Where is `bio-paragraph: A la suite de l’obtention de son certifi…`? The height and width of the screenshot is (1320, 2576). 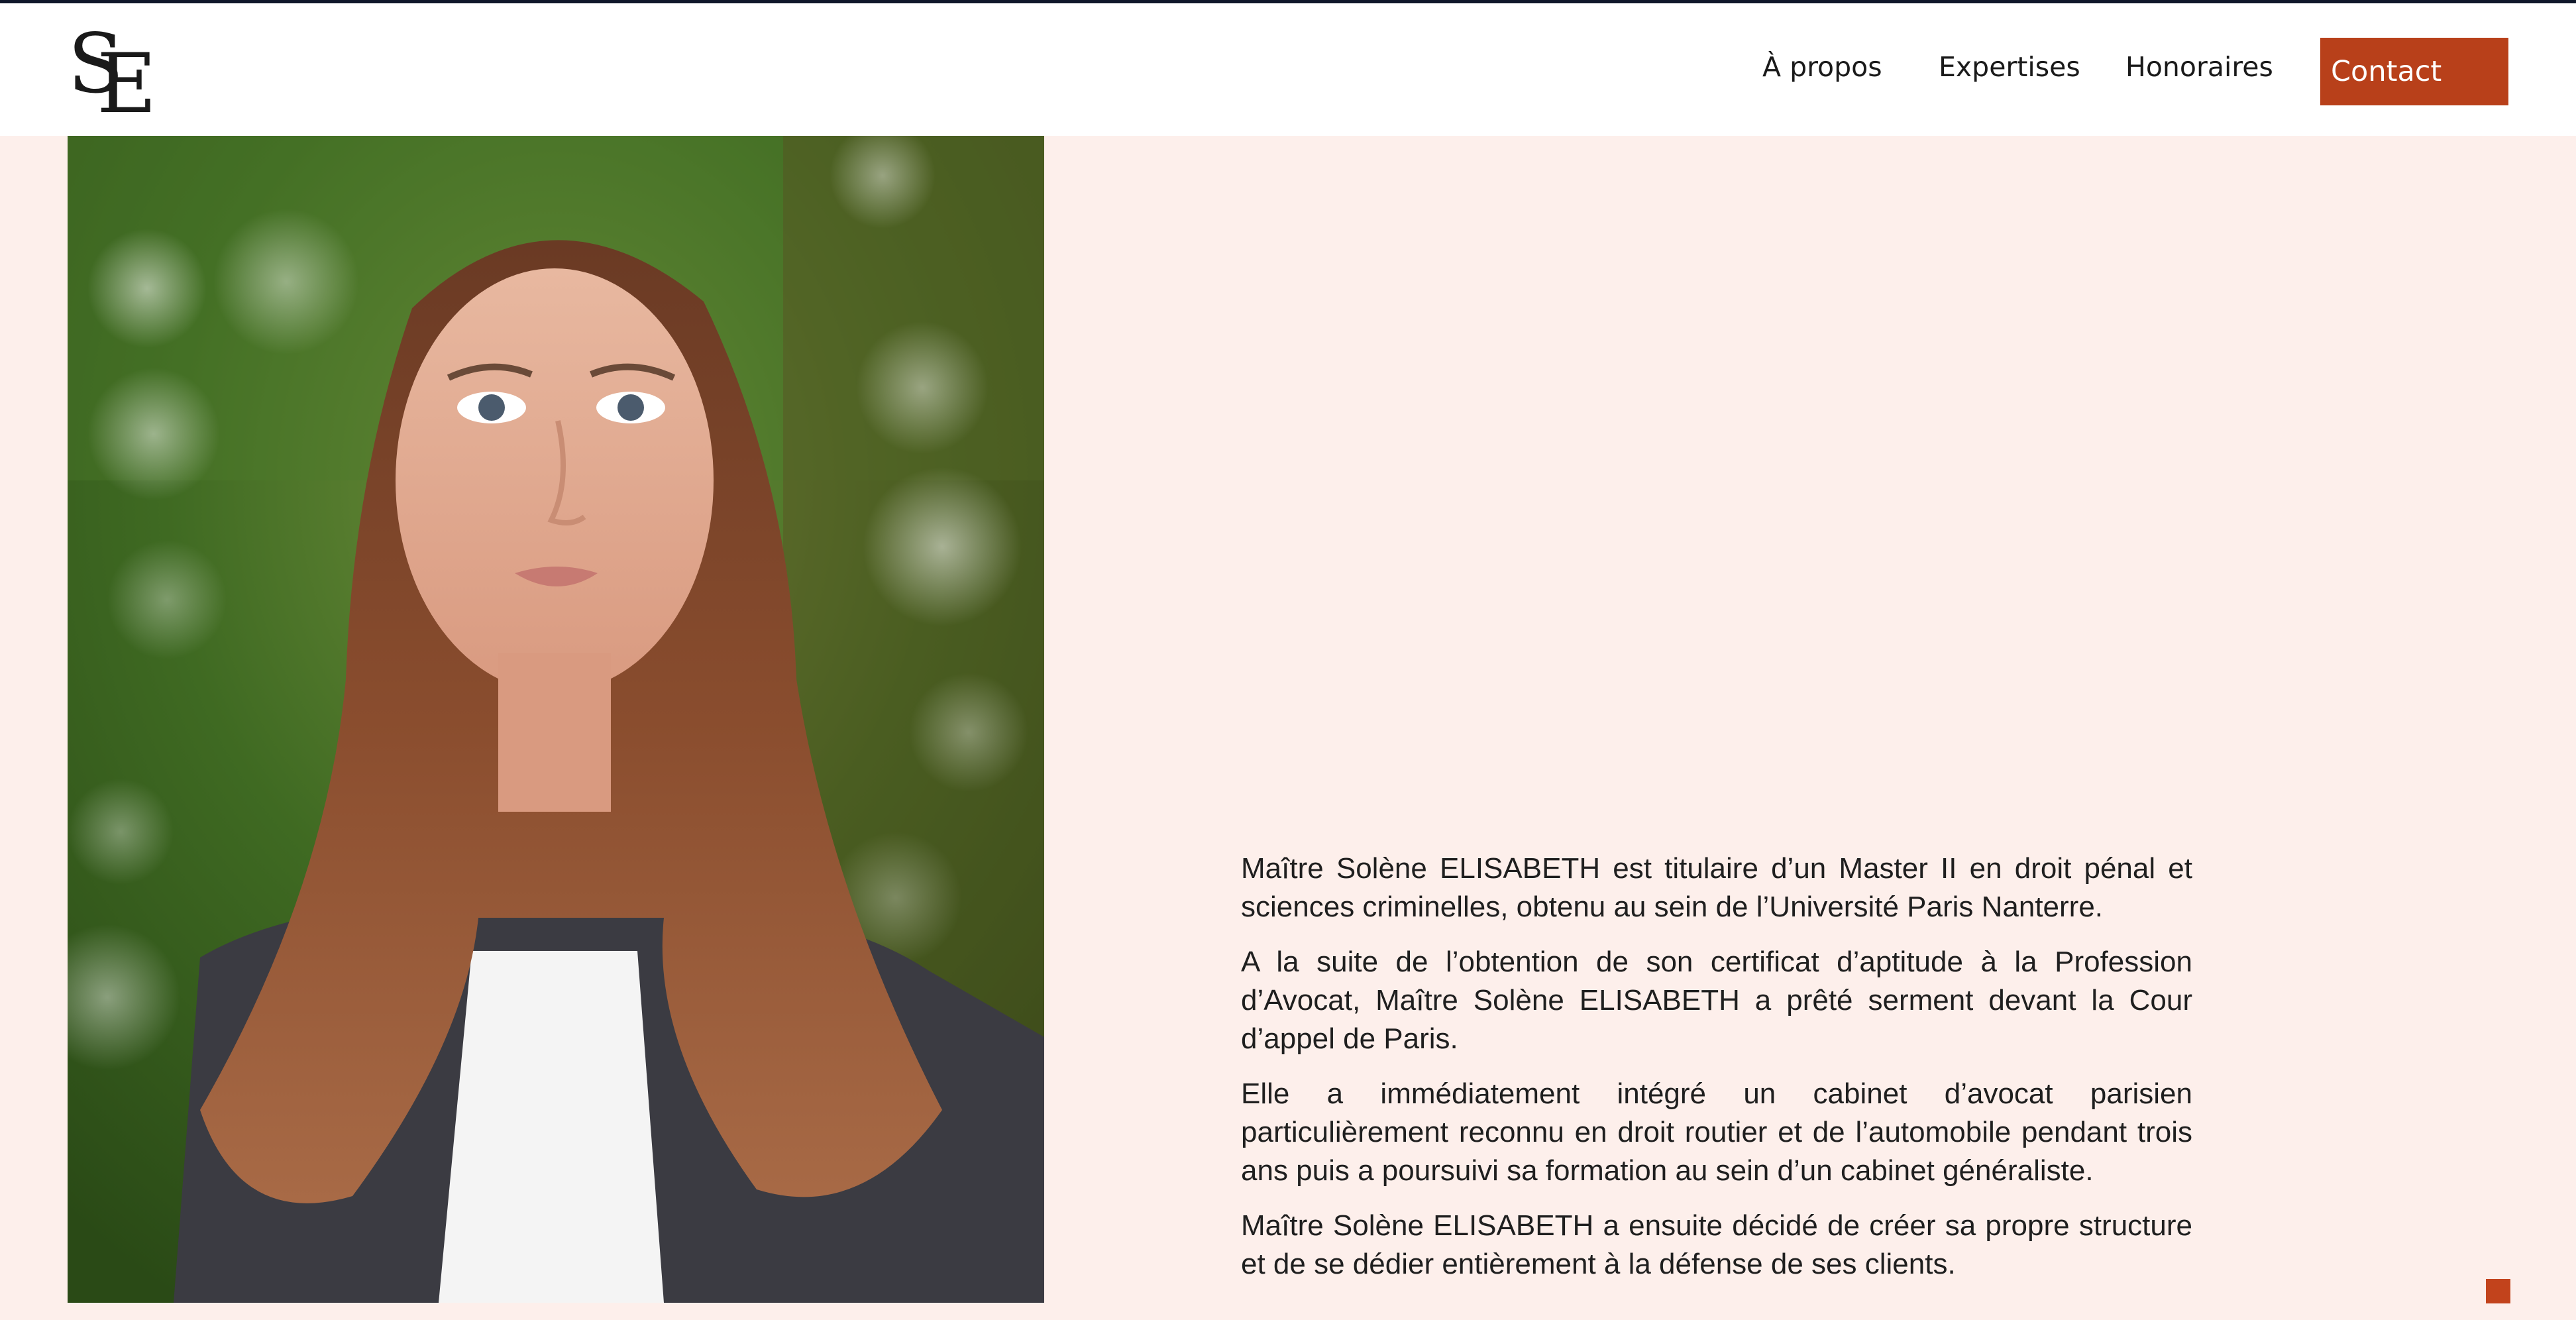
bio-paragraph: A la suite de l’obtention de son certifi… is located at coordinates (1716, 1000).